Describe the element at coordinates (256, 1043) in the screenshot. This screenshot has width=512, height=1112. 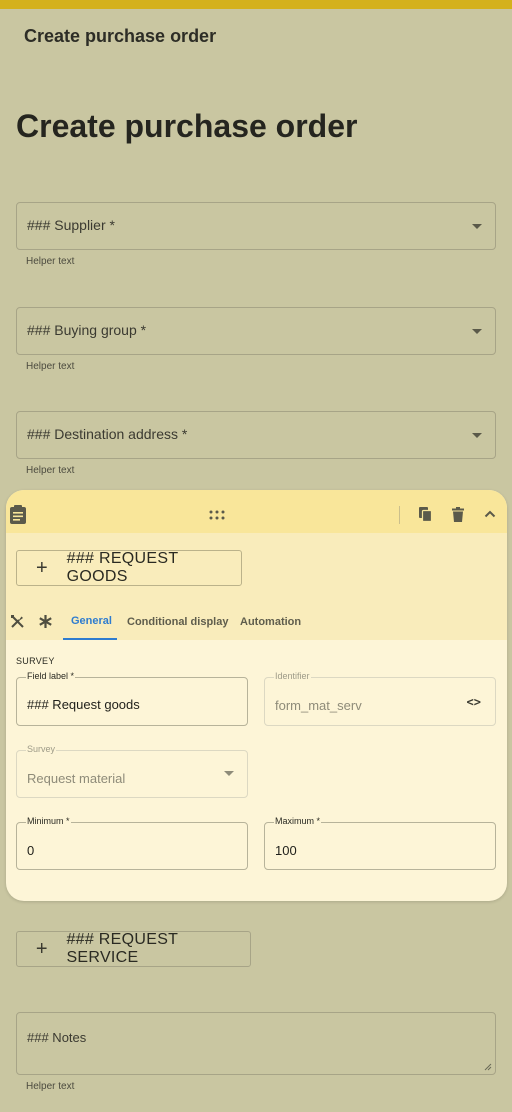
I see `notes-textarea: ### Notes` at that location.